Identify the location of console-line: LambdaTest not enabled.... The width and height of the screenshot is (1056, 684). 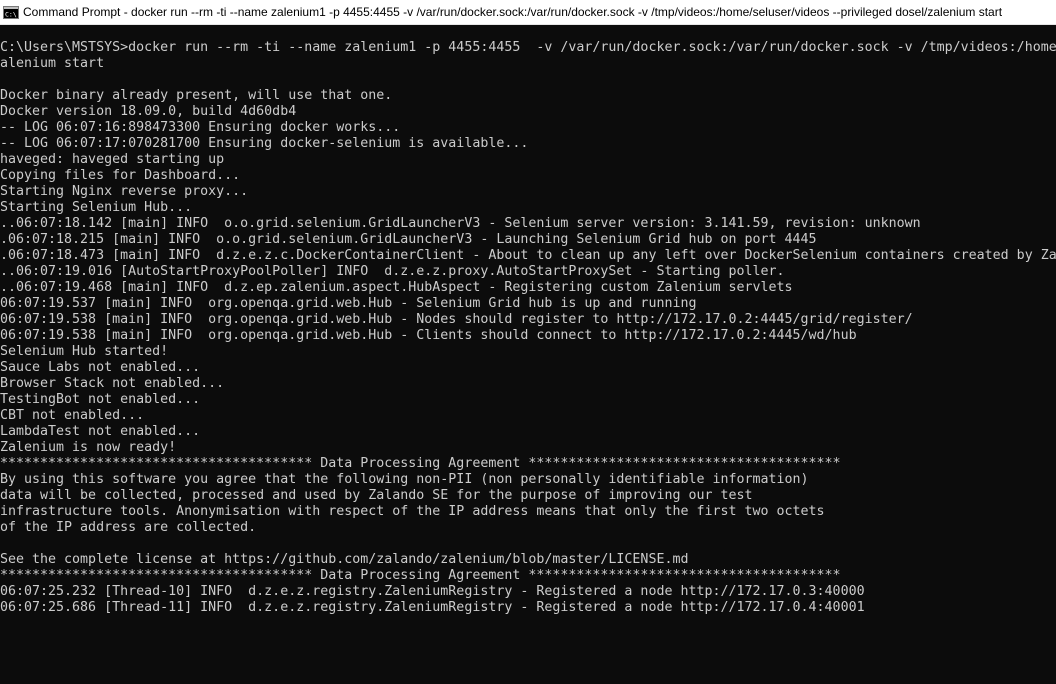
(100, 431).